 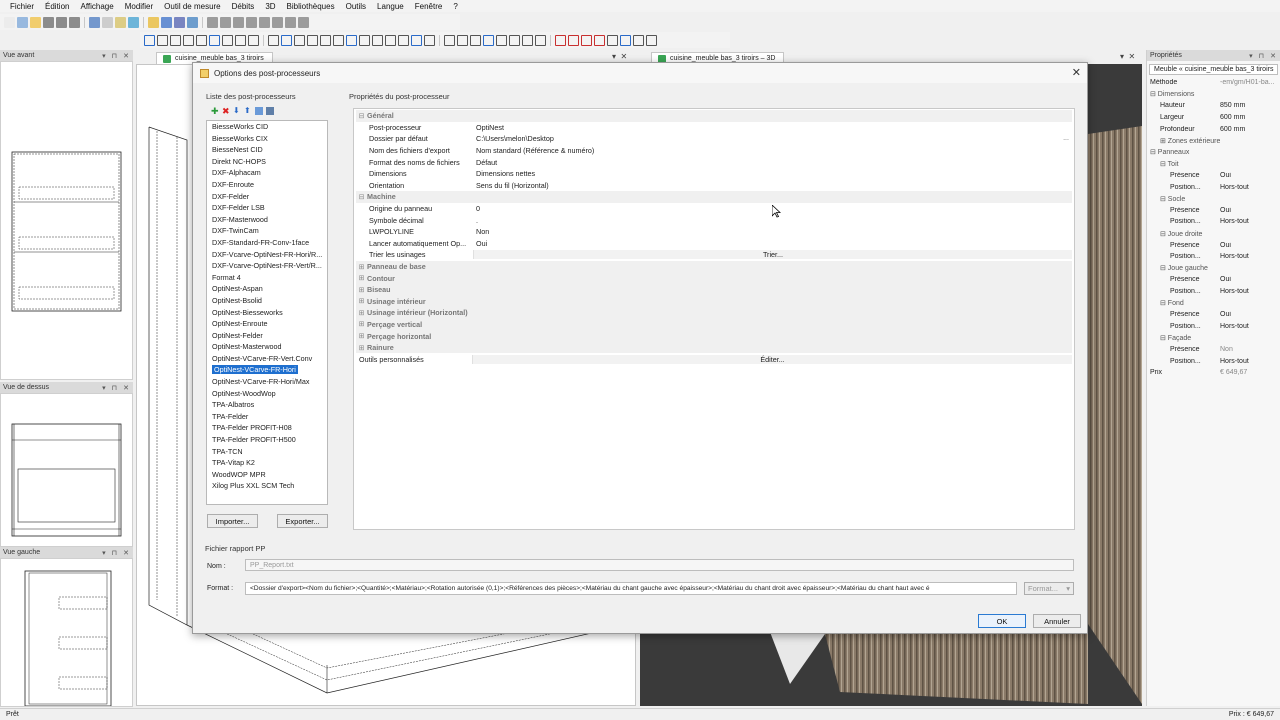 What do you see at coordinates (714, 232) in the screenshot?
I see `property-row: LWPOLYLINE Non` at bounding box center [714, 232].